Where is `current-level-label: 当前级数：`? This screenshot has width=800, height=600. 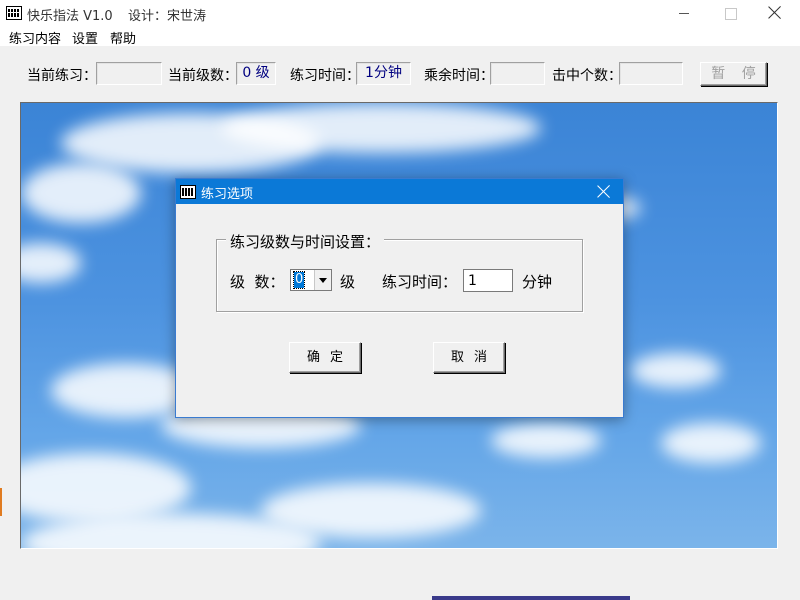 current-level-label: 当前级数： is located at coordinates (203, 76).